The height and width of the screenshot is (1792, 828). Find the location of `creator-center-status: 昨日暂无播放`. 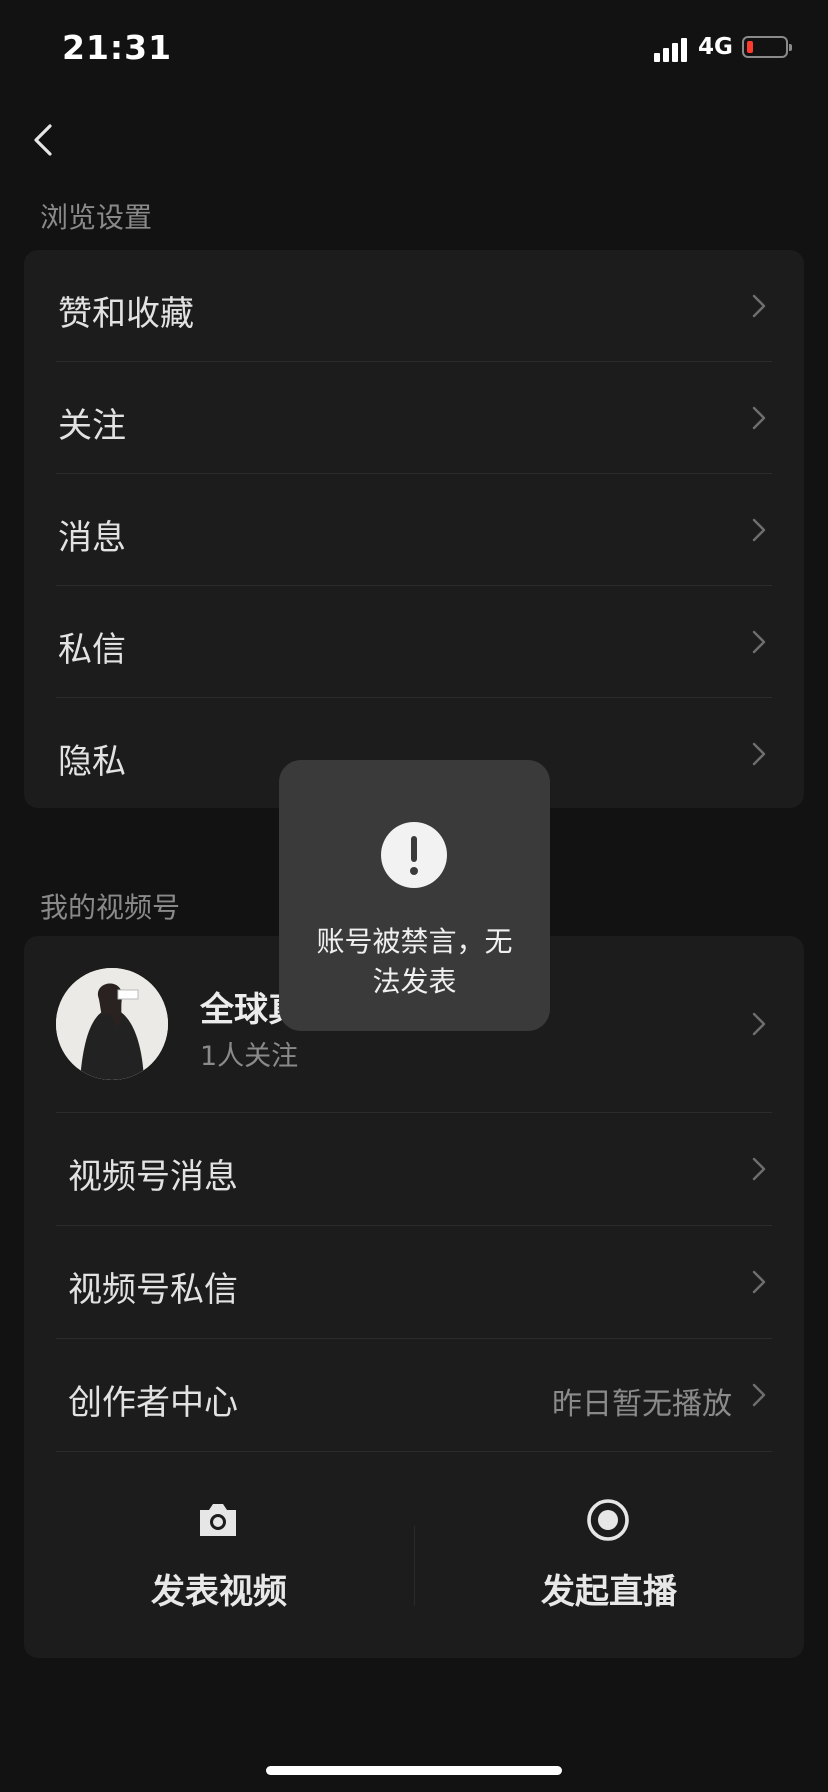

creator-center-status: 昨日暂无播放 is located at coordinates (642, 1404).